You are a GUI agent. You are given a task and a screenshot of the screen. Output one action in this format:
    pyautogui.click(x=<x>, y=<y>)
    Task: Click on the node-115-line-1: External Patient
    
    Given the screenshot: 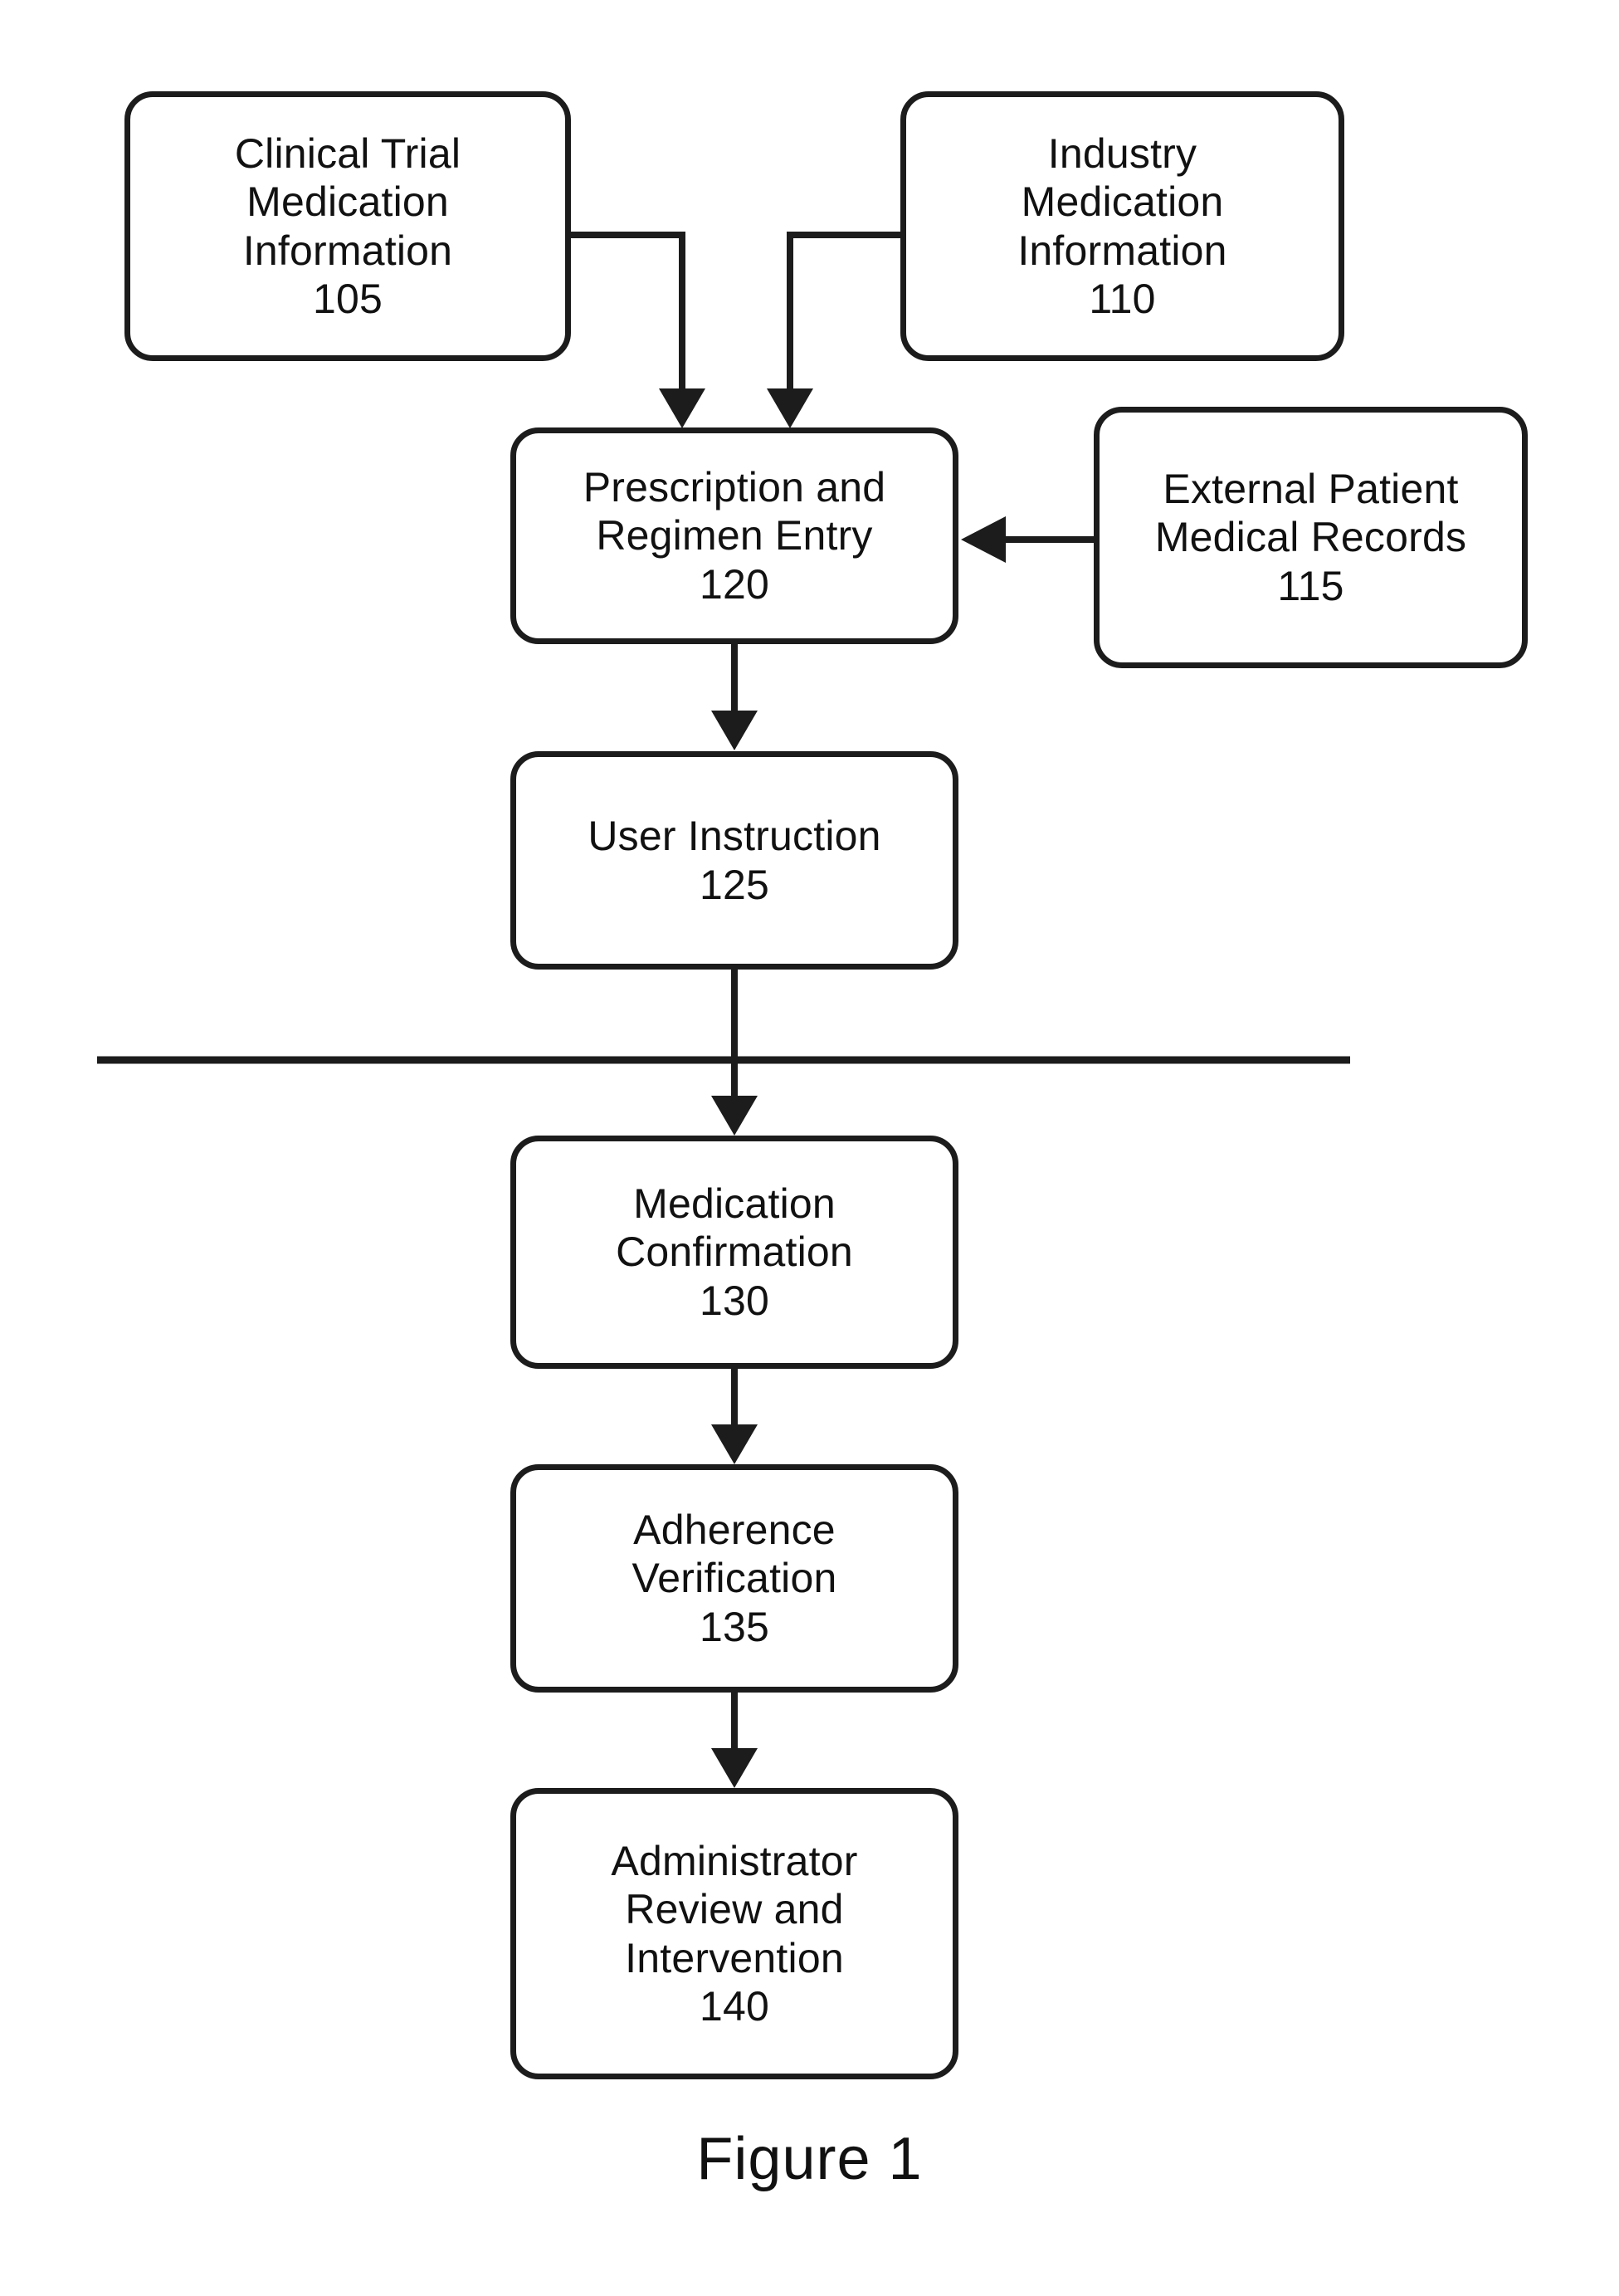 What is the action you would take?
    pyautogui.click(x=1311, y=488)
    